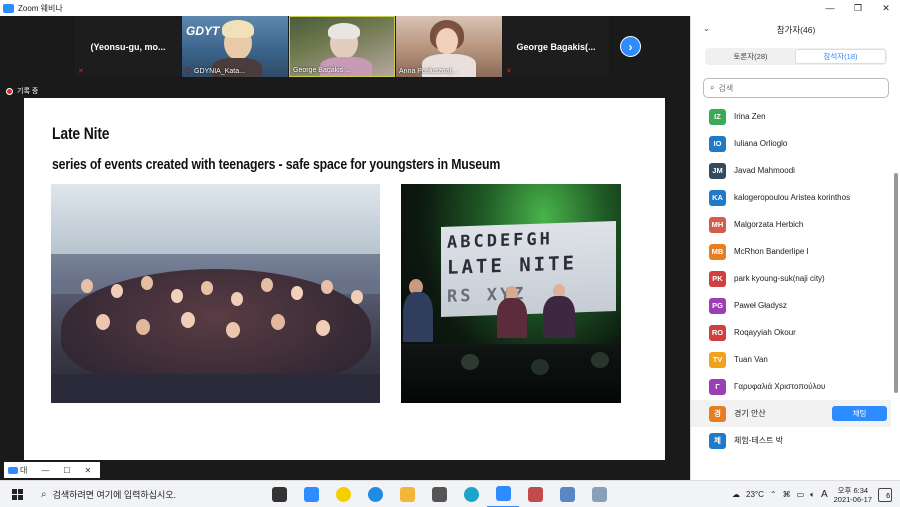 Image resolution: width=900 pixels, height=507 pixels. What do you see at coordinates (787, 494) in the screenshot?
I see `network-icon: ⌘` at bounding box center [787, 494].